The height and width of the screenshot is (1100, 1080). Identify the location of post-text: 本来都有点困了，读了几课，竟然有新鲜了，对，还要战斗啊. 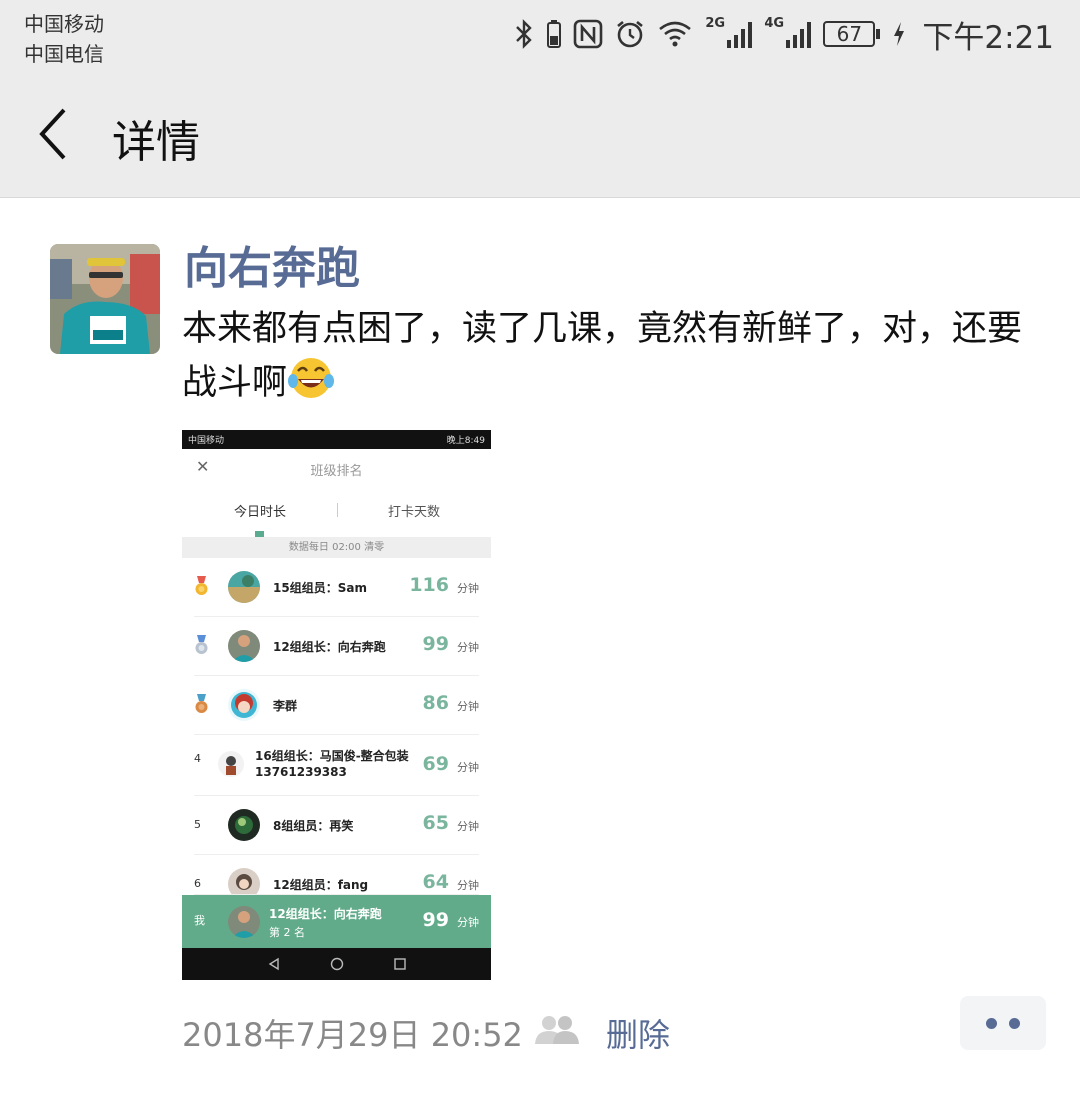
(612, 359).